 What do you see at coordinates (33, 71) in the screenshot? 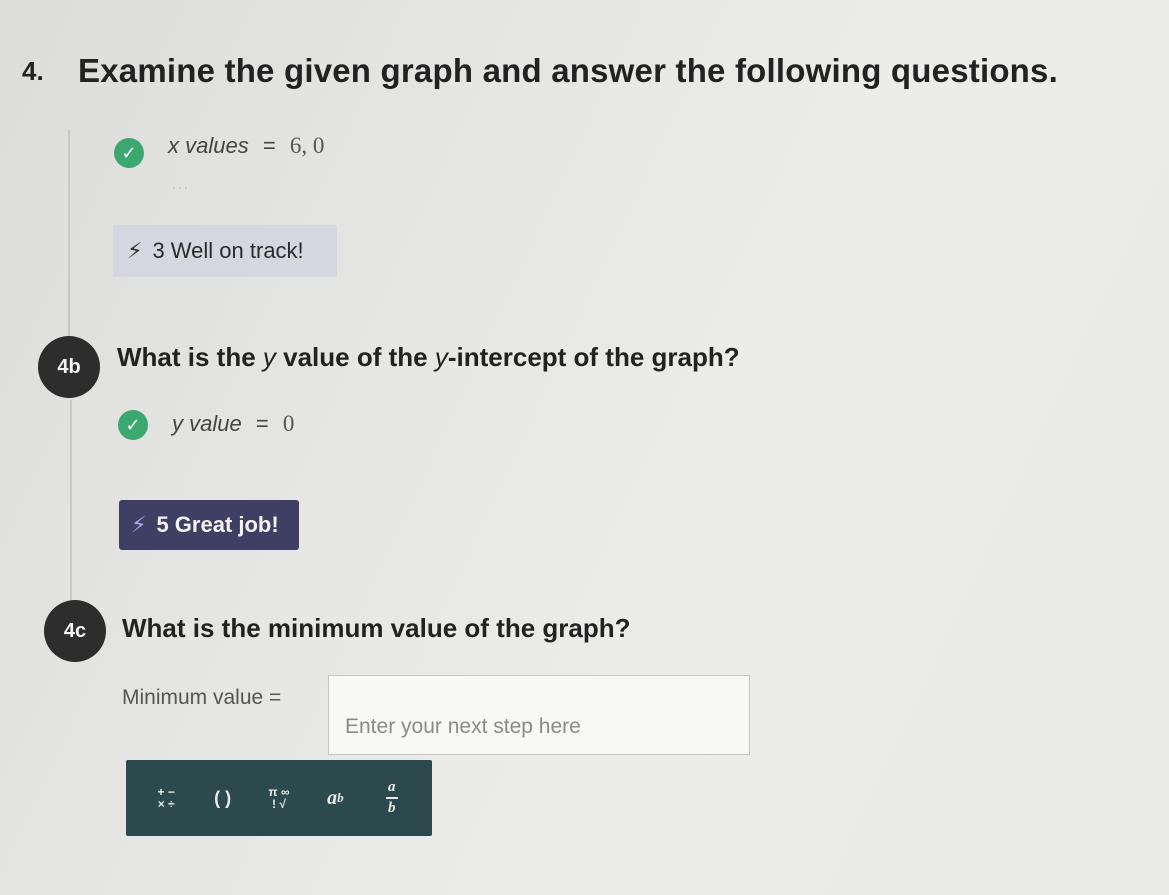
I see `question-number: 4.` at bounding box center [33, 71].